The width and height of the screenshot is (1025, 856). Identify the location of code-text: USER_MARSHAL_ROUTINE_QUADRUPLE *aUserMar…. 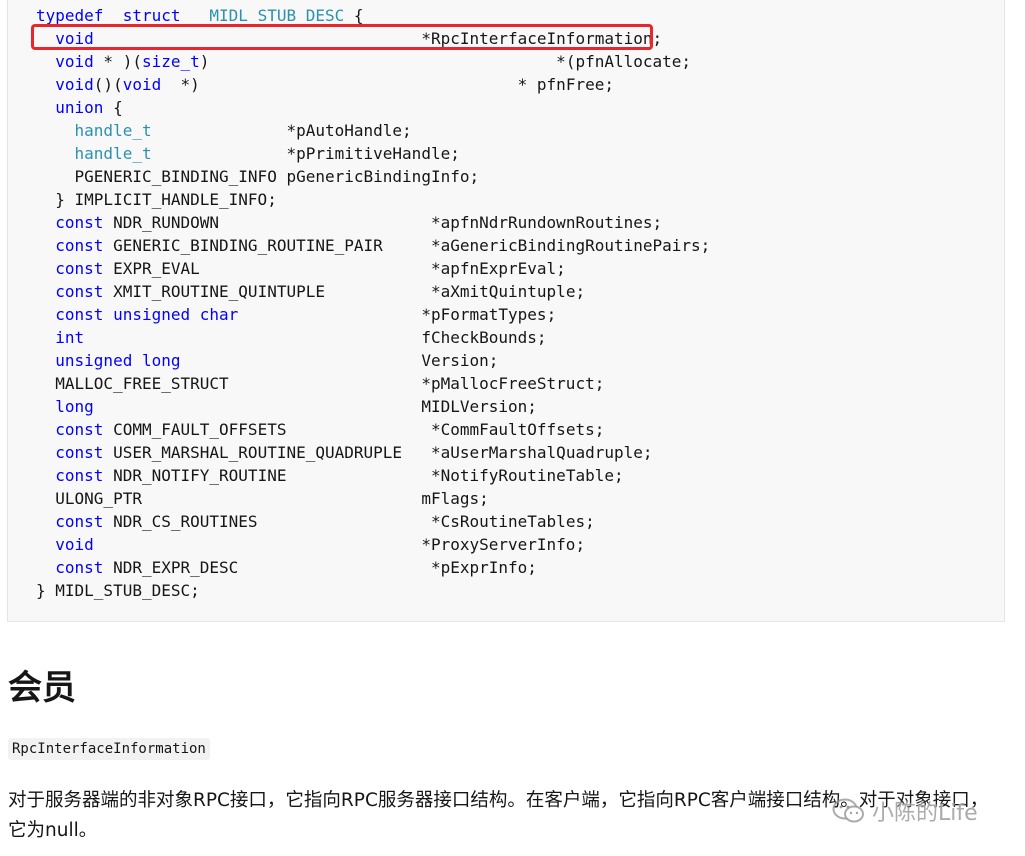
(378, 452).